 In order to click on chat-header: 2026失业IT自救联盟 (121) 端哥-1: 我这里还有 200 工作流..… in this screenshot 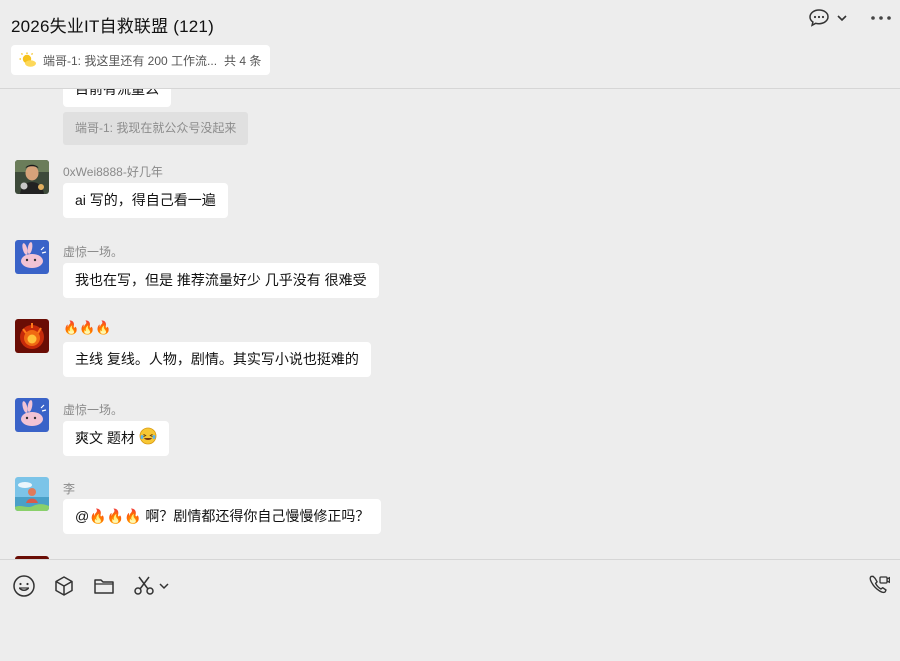, I will do `click(450, 44)`.